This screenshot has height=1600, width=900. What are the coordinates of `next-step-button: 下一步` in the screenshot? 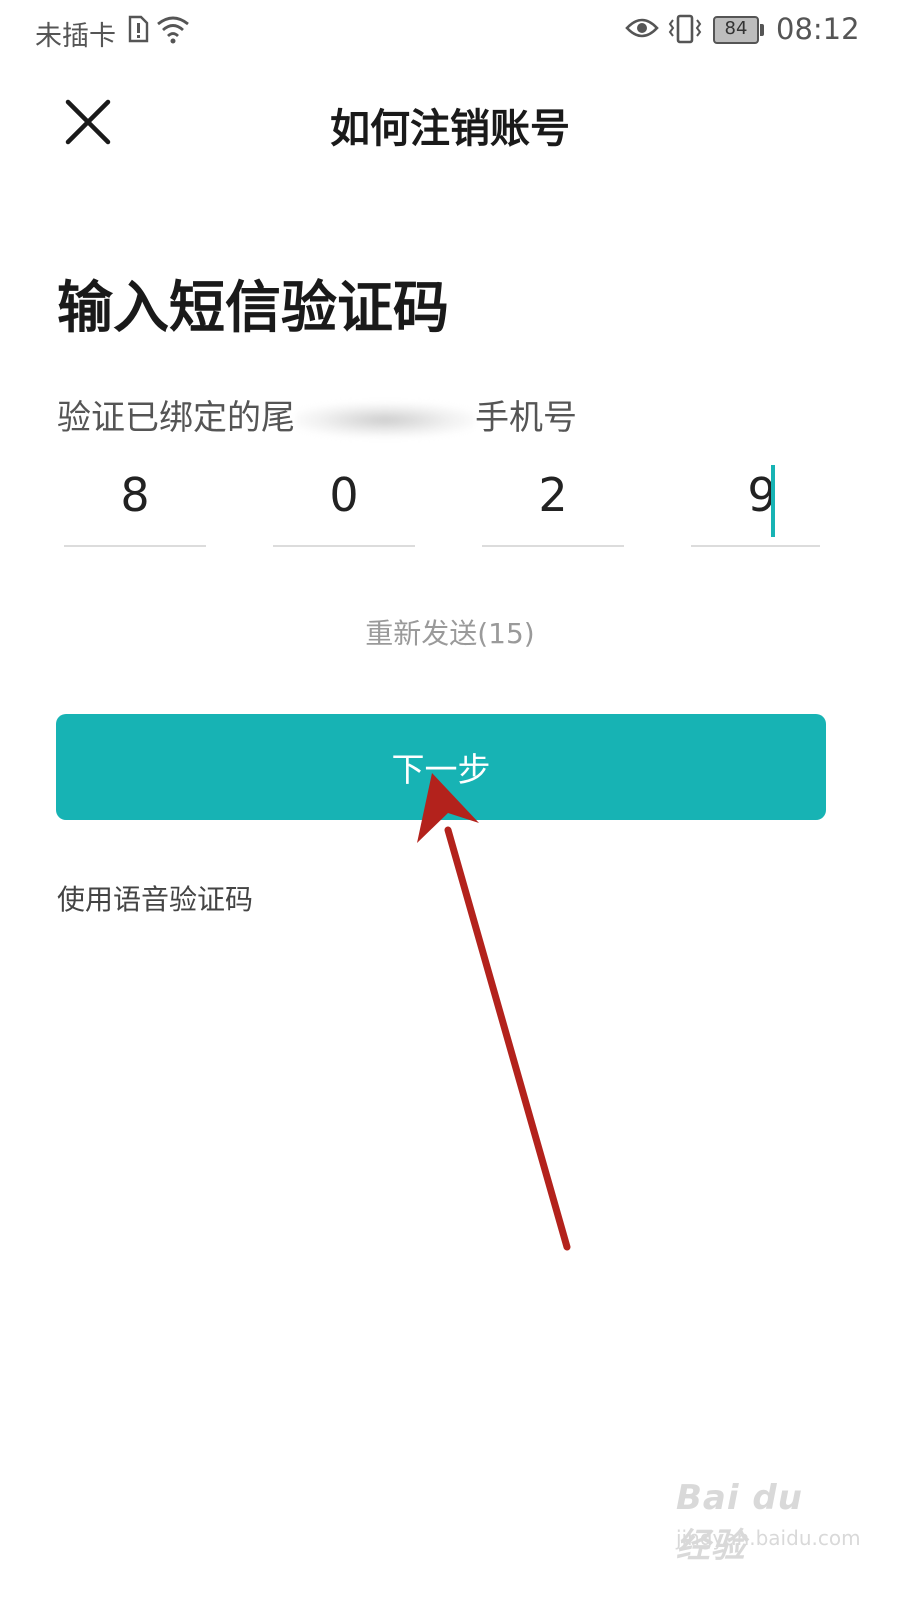 It's located at (441, 767).